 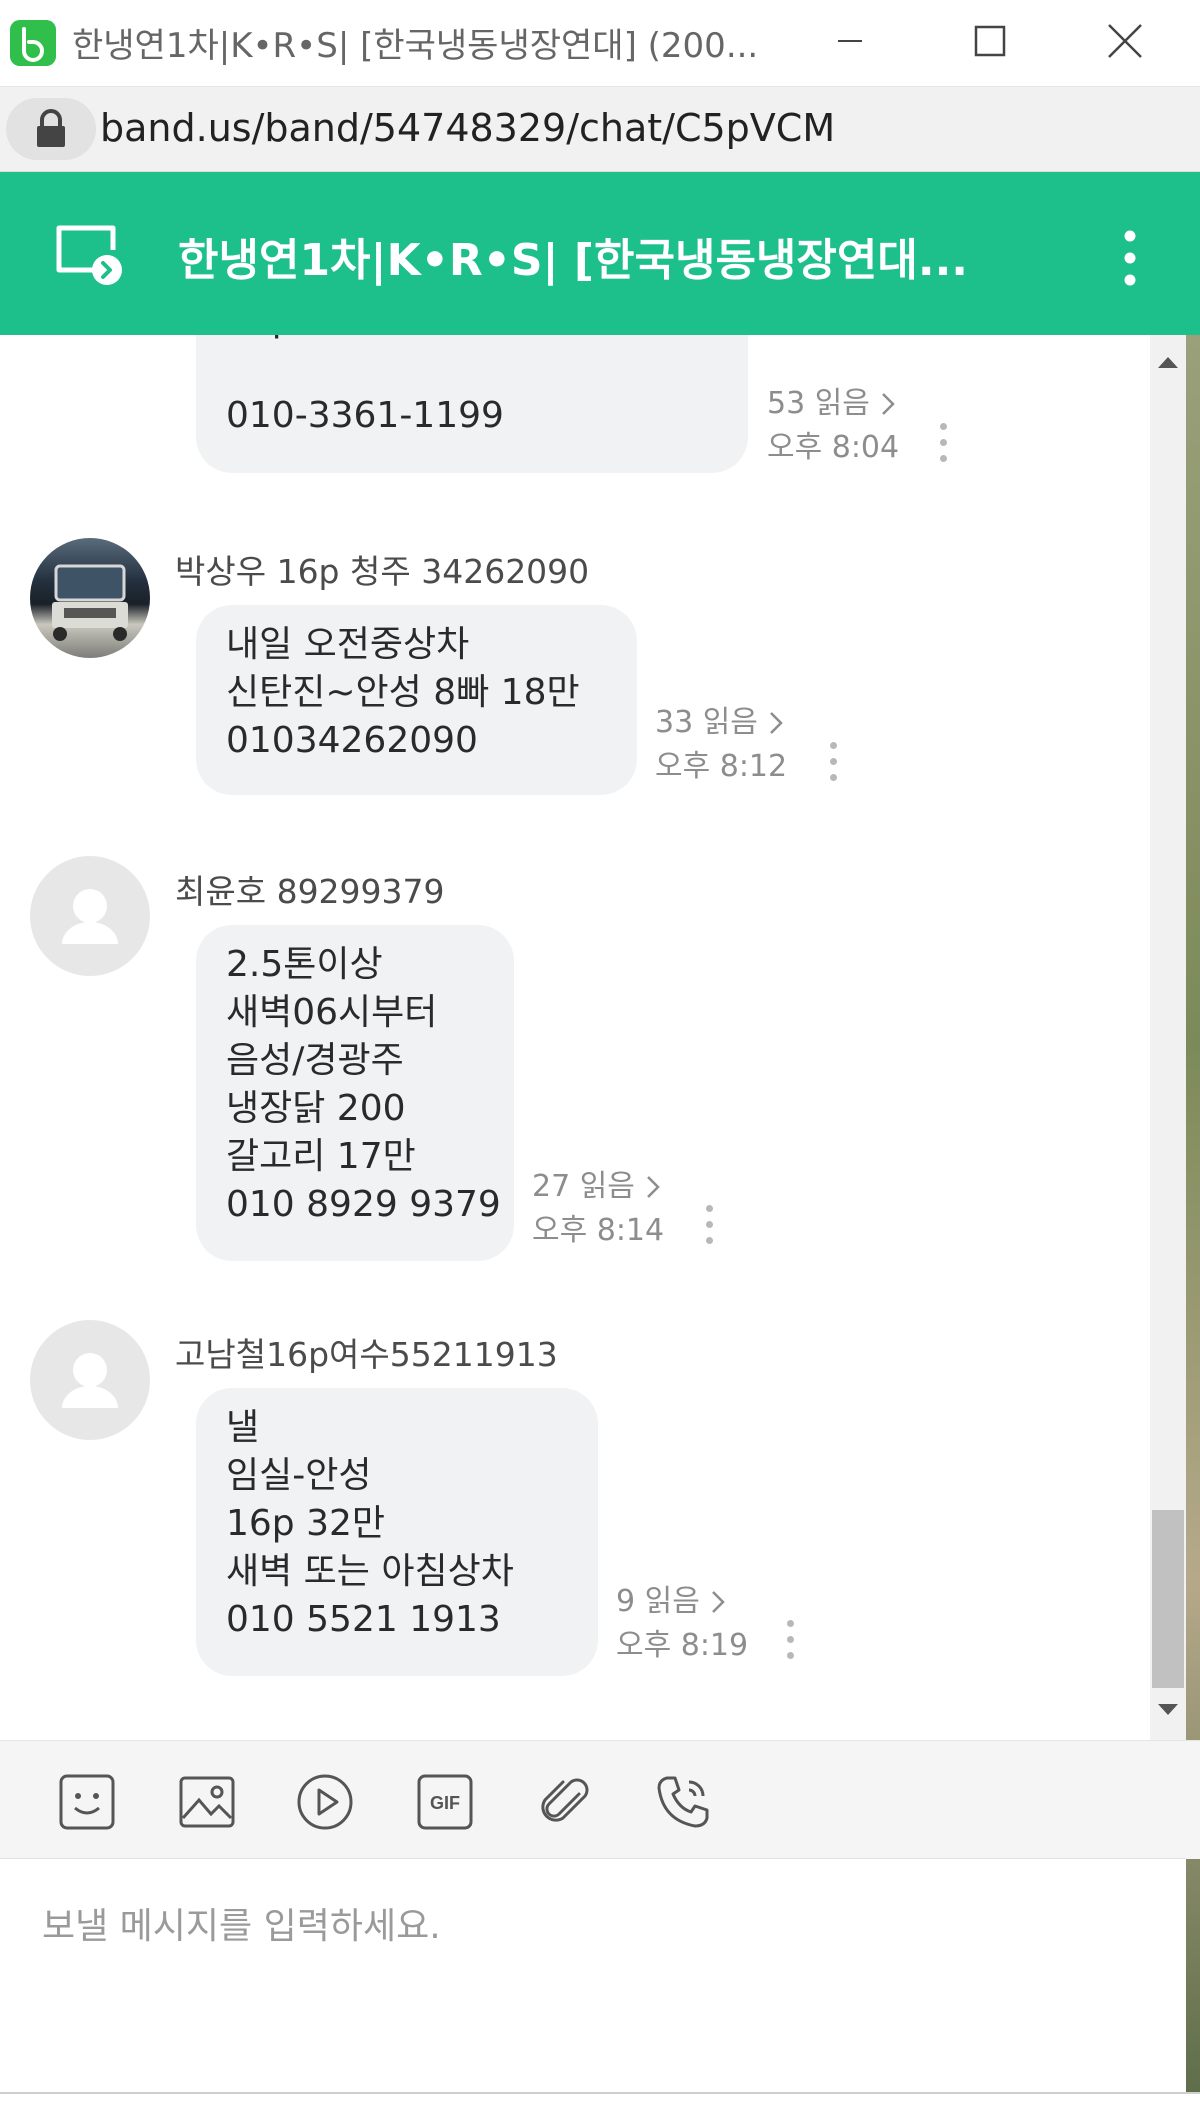 I want to click on close-icon, so click(x=1125, y=41).